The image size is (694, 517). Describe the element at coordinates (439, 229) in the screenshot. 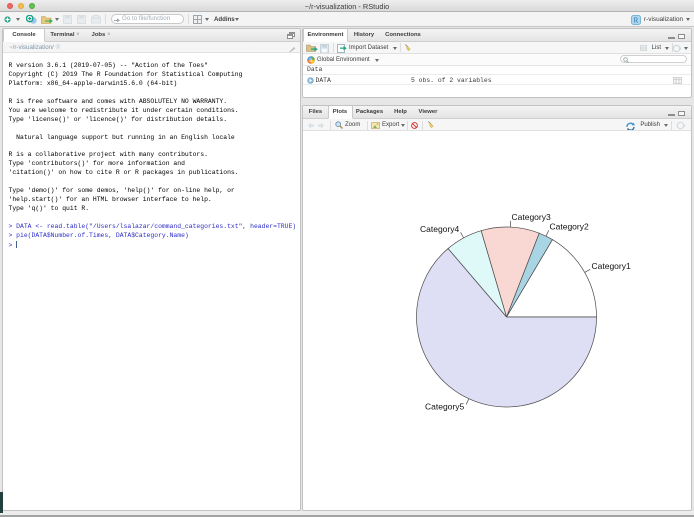

I see `svg-text: Category4` at that location.